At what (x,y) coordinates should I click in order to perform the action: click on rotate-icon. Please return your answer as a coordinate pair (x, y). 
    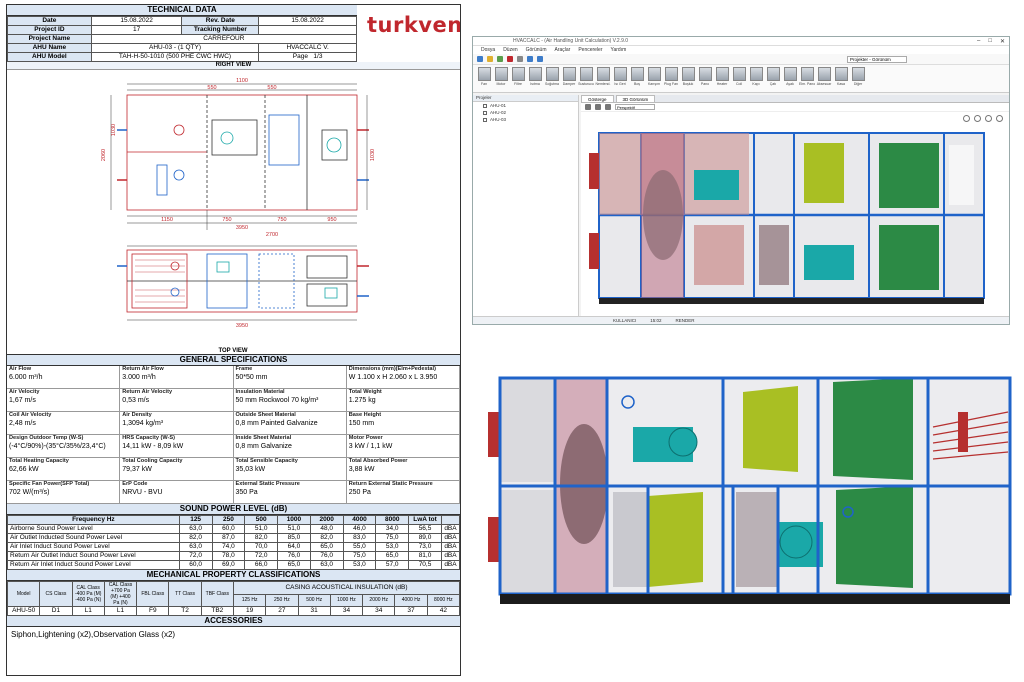
    Looking at the image, I should click on (598, 107).